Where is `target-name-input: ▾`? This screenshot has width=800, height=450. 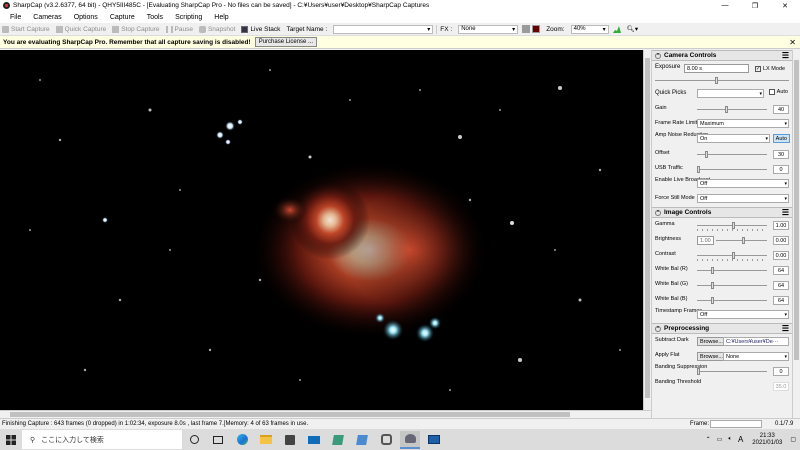
target-name-input: ▾ is located at coordinates (383, 29).